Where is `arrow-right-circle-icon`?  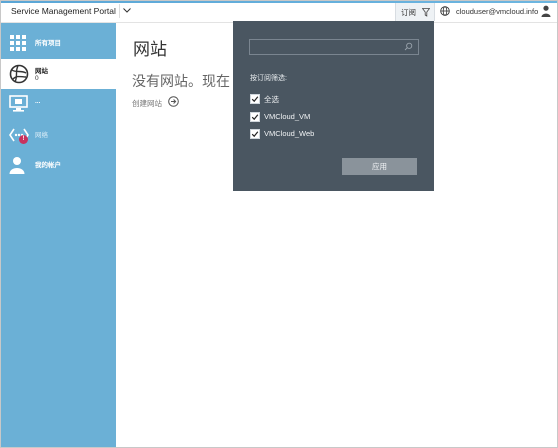
arrow-right-circle-icon is located at coordinates (173, 101).